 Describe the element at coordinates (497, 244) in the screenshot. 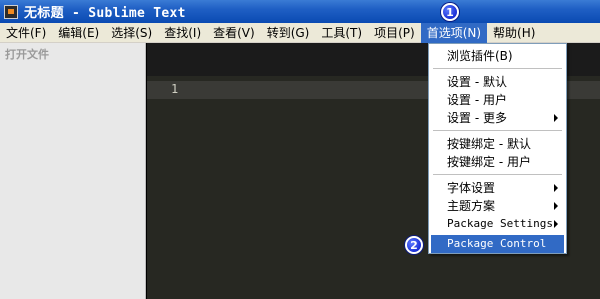

I see `dd-package-control: Package Control` at that location.